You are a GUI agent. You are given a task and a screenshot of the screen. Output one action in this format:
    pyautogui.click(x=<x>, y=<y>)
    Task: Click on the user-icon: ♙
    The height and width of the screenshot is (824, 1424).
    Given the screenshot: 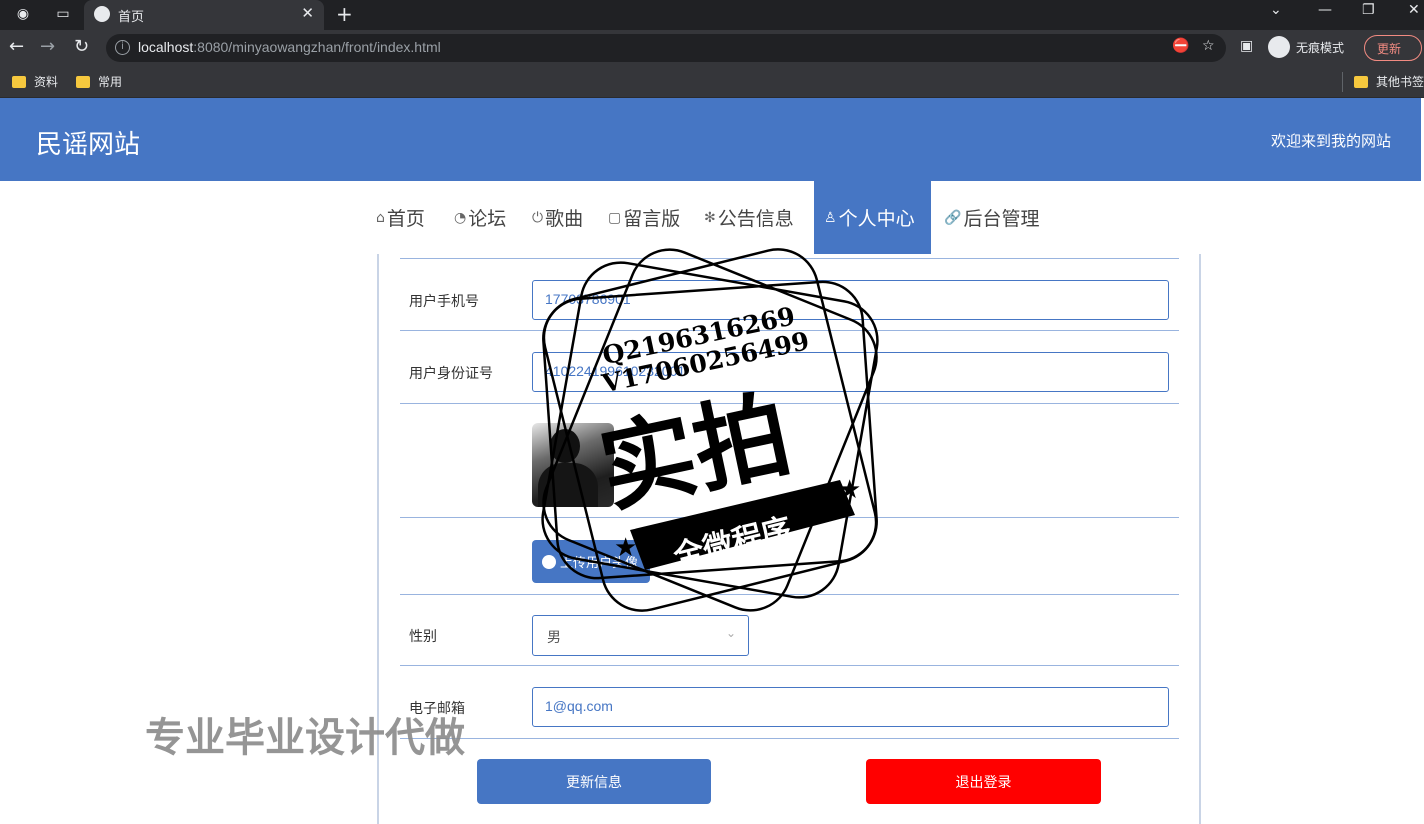 What is the action you would take?
    pyautogui.click(x=830, y=217)
    